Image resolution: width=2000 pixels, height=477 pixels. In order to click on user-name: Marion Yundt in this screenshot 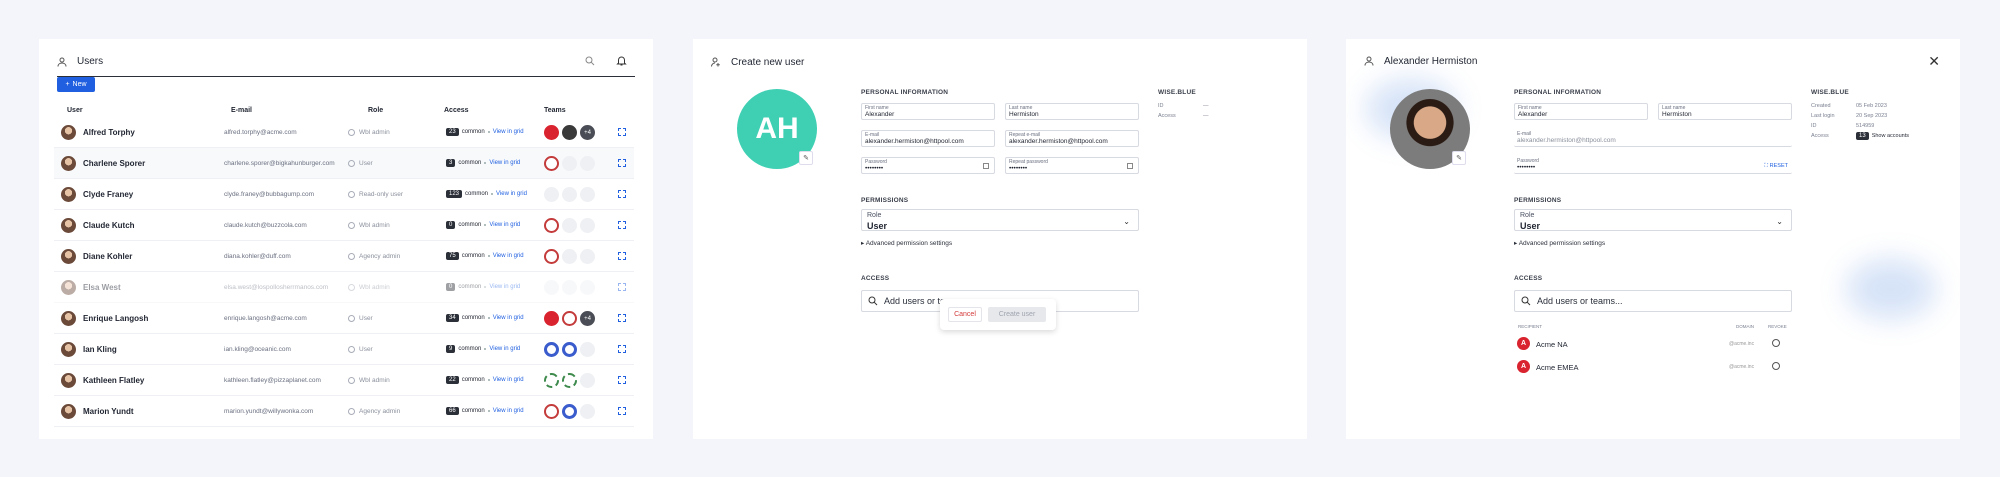, I will do `click(108, 411)`.